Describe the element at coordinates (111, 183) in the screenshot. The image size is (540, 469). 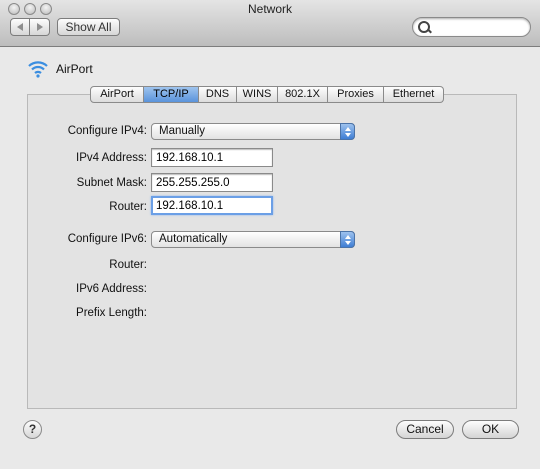
I see `subnet-mask-label: Subnet Mask:` at that location.